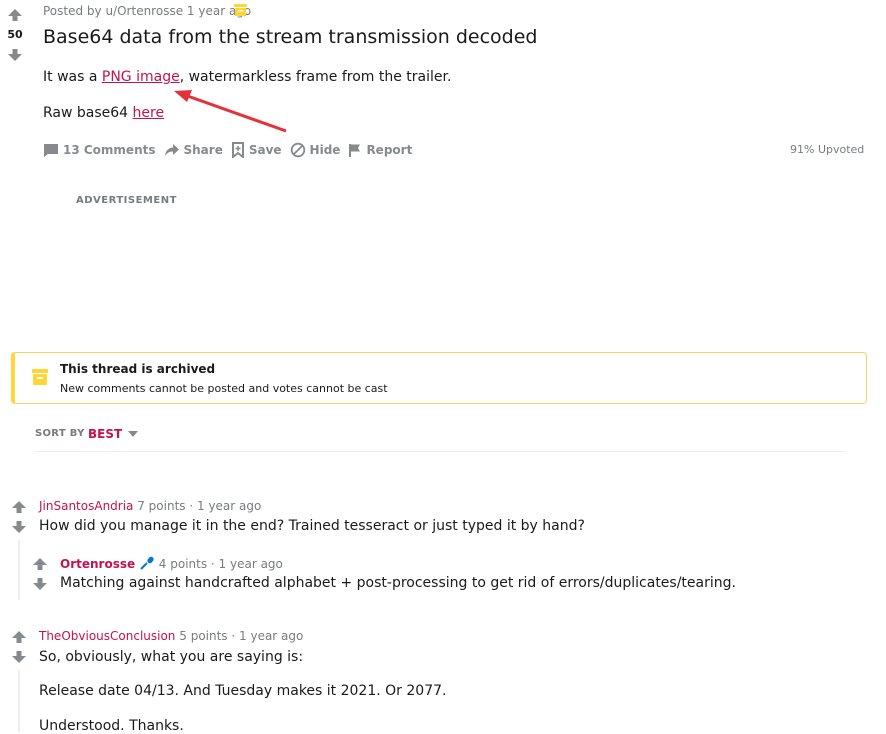  Describe the element at coordinates (40, 377) in the screenshot. I see `archive-box-icon` at that location.